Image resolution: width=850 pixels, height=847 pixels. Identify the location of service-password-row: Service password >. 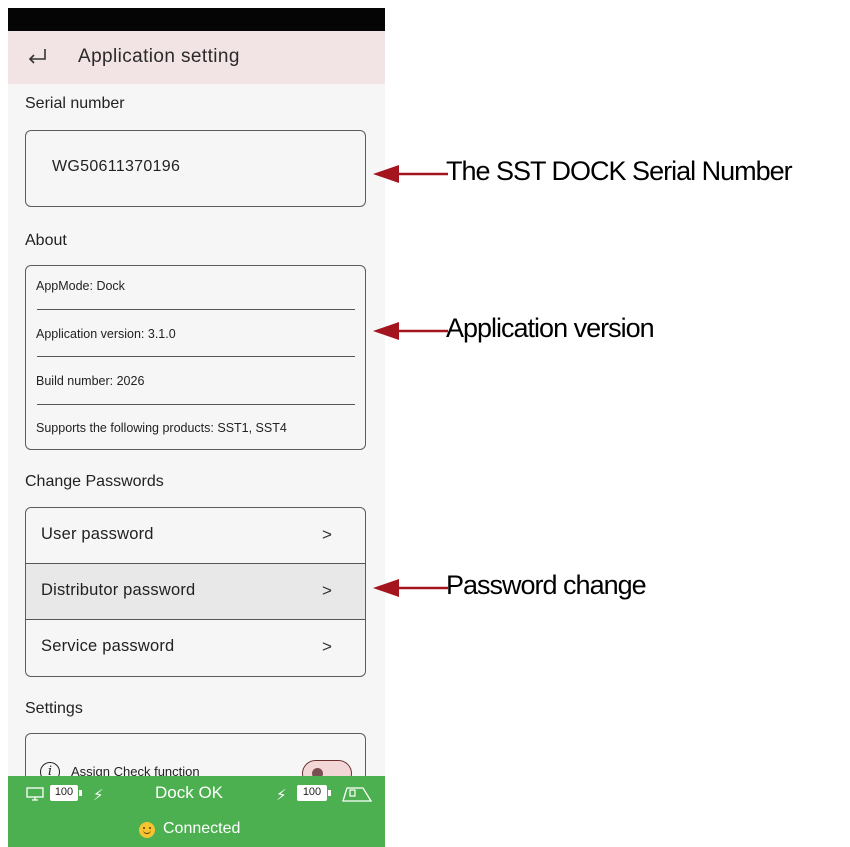
(195, 647).